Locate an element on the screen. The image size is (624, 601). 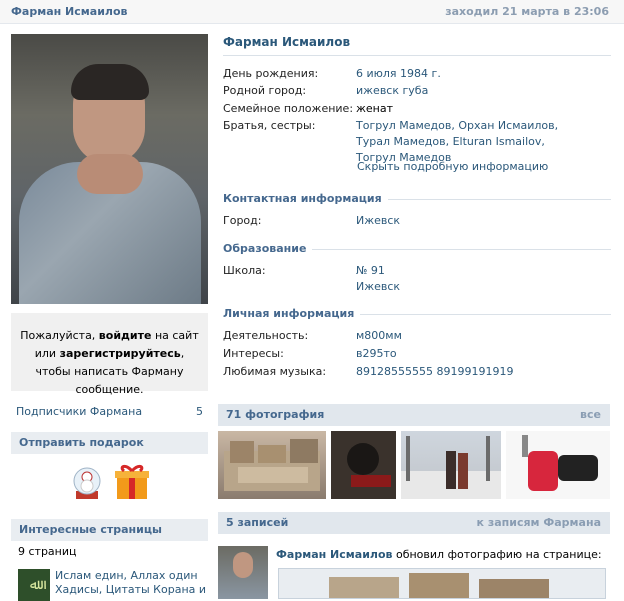
info-value: 6 июля 1984 г. is located at coordinates (481, 74).